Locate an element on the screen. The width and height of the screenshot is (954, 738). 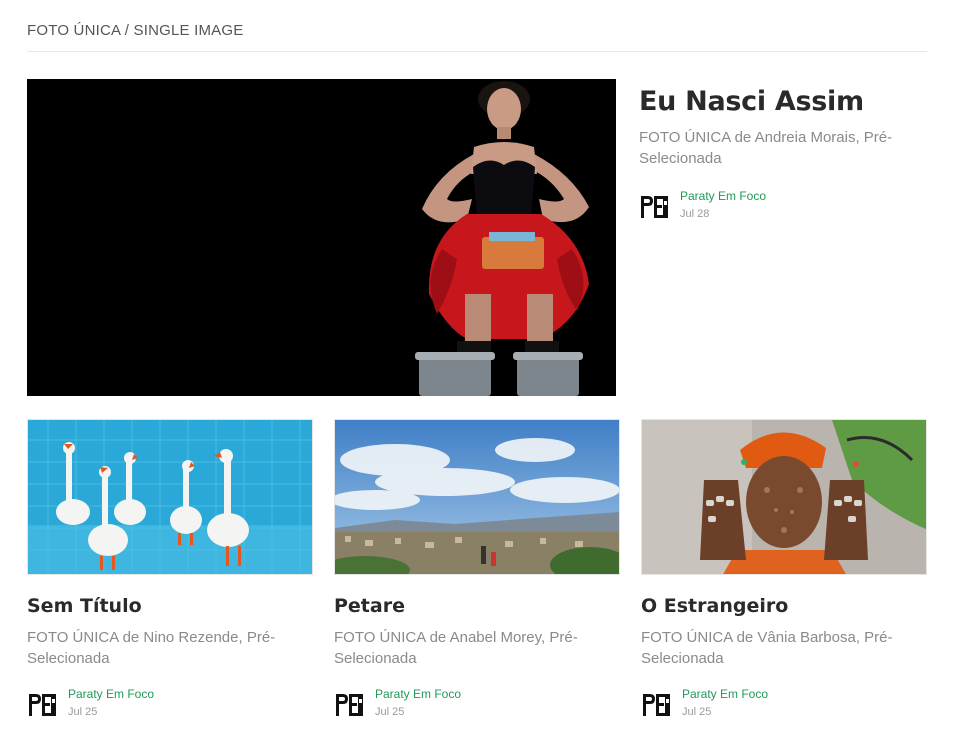
photo-city-sky-icon is located at coordinates (477, 497).